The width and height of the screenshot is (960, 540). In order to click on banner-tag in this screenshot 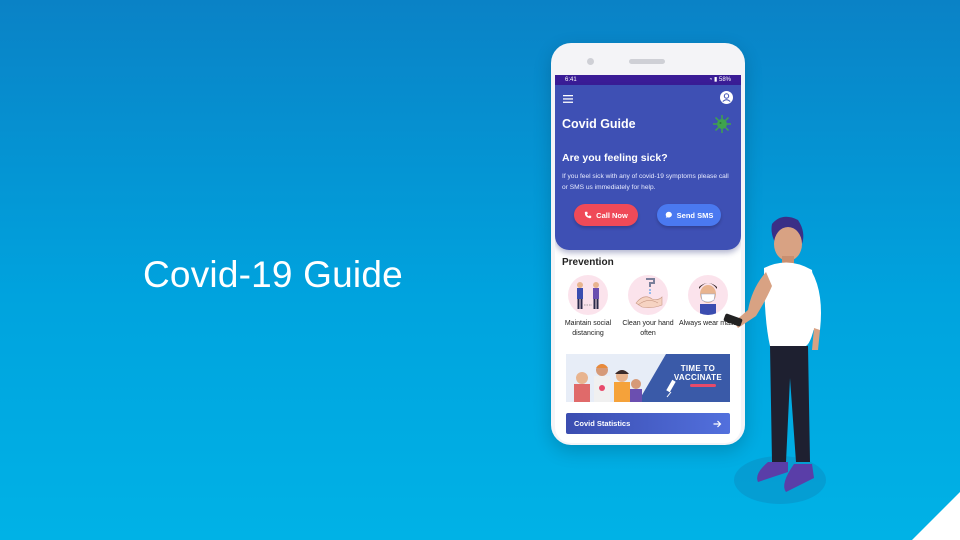, I will do `click(703, 385)`.